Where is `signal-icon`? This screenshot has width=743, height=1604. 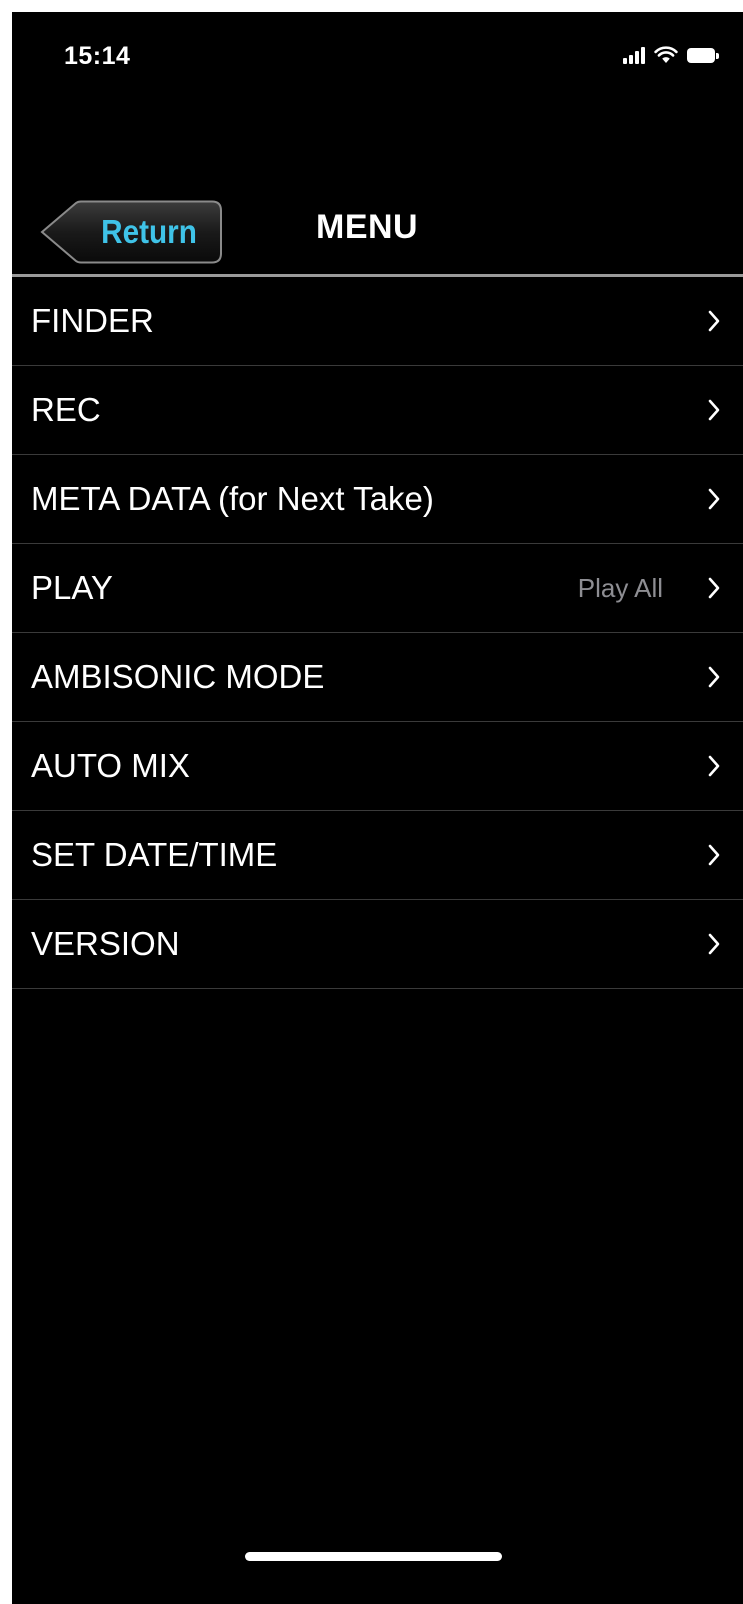 signal-icon is located at coordinates (634, 55).